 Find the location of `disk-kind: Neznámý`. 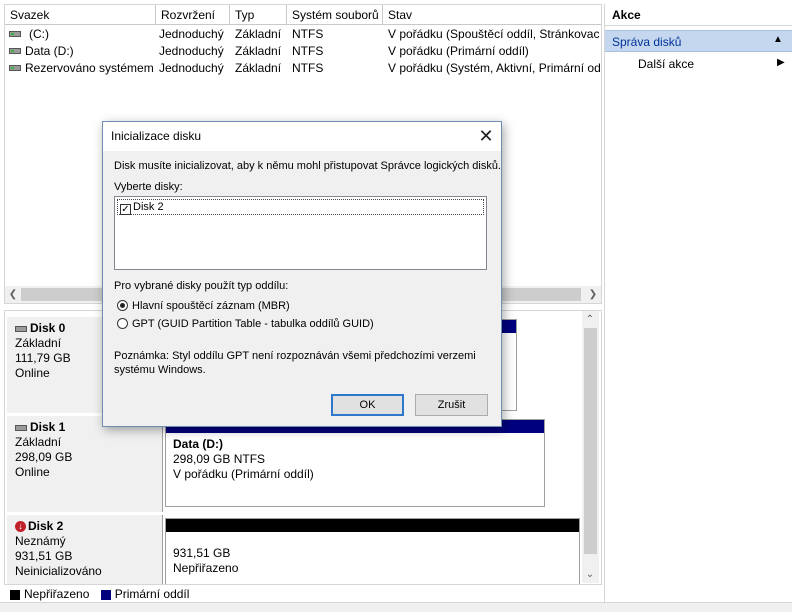

disk-kind: Neznámý is located at coordinates (40, 541).